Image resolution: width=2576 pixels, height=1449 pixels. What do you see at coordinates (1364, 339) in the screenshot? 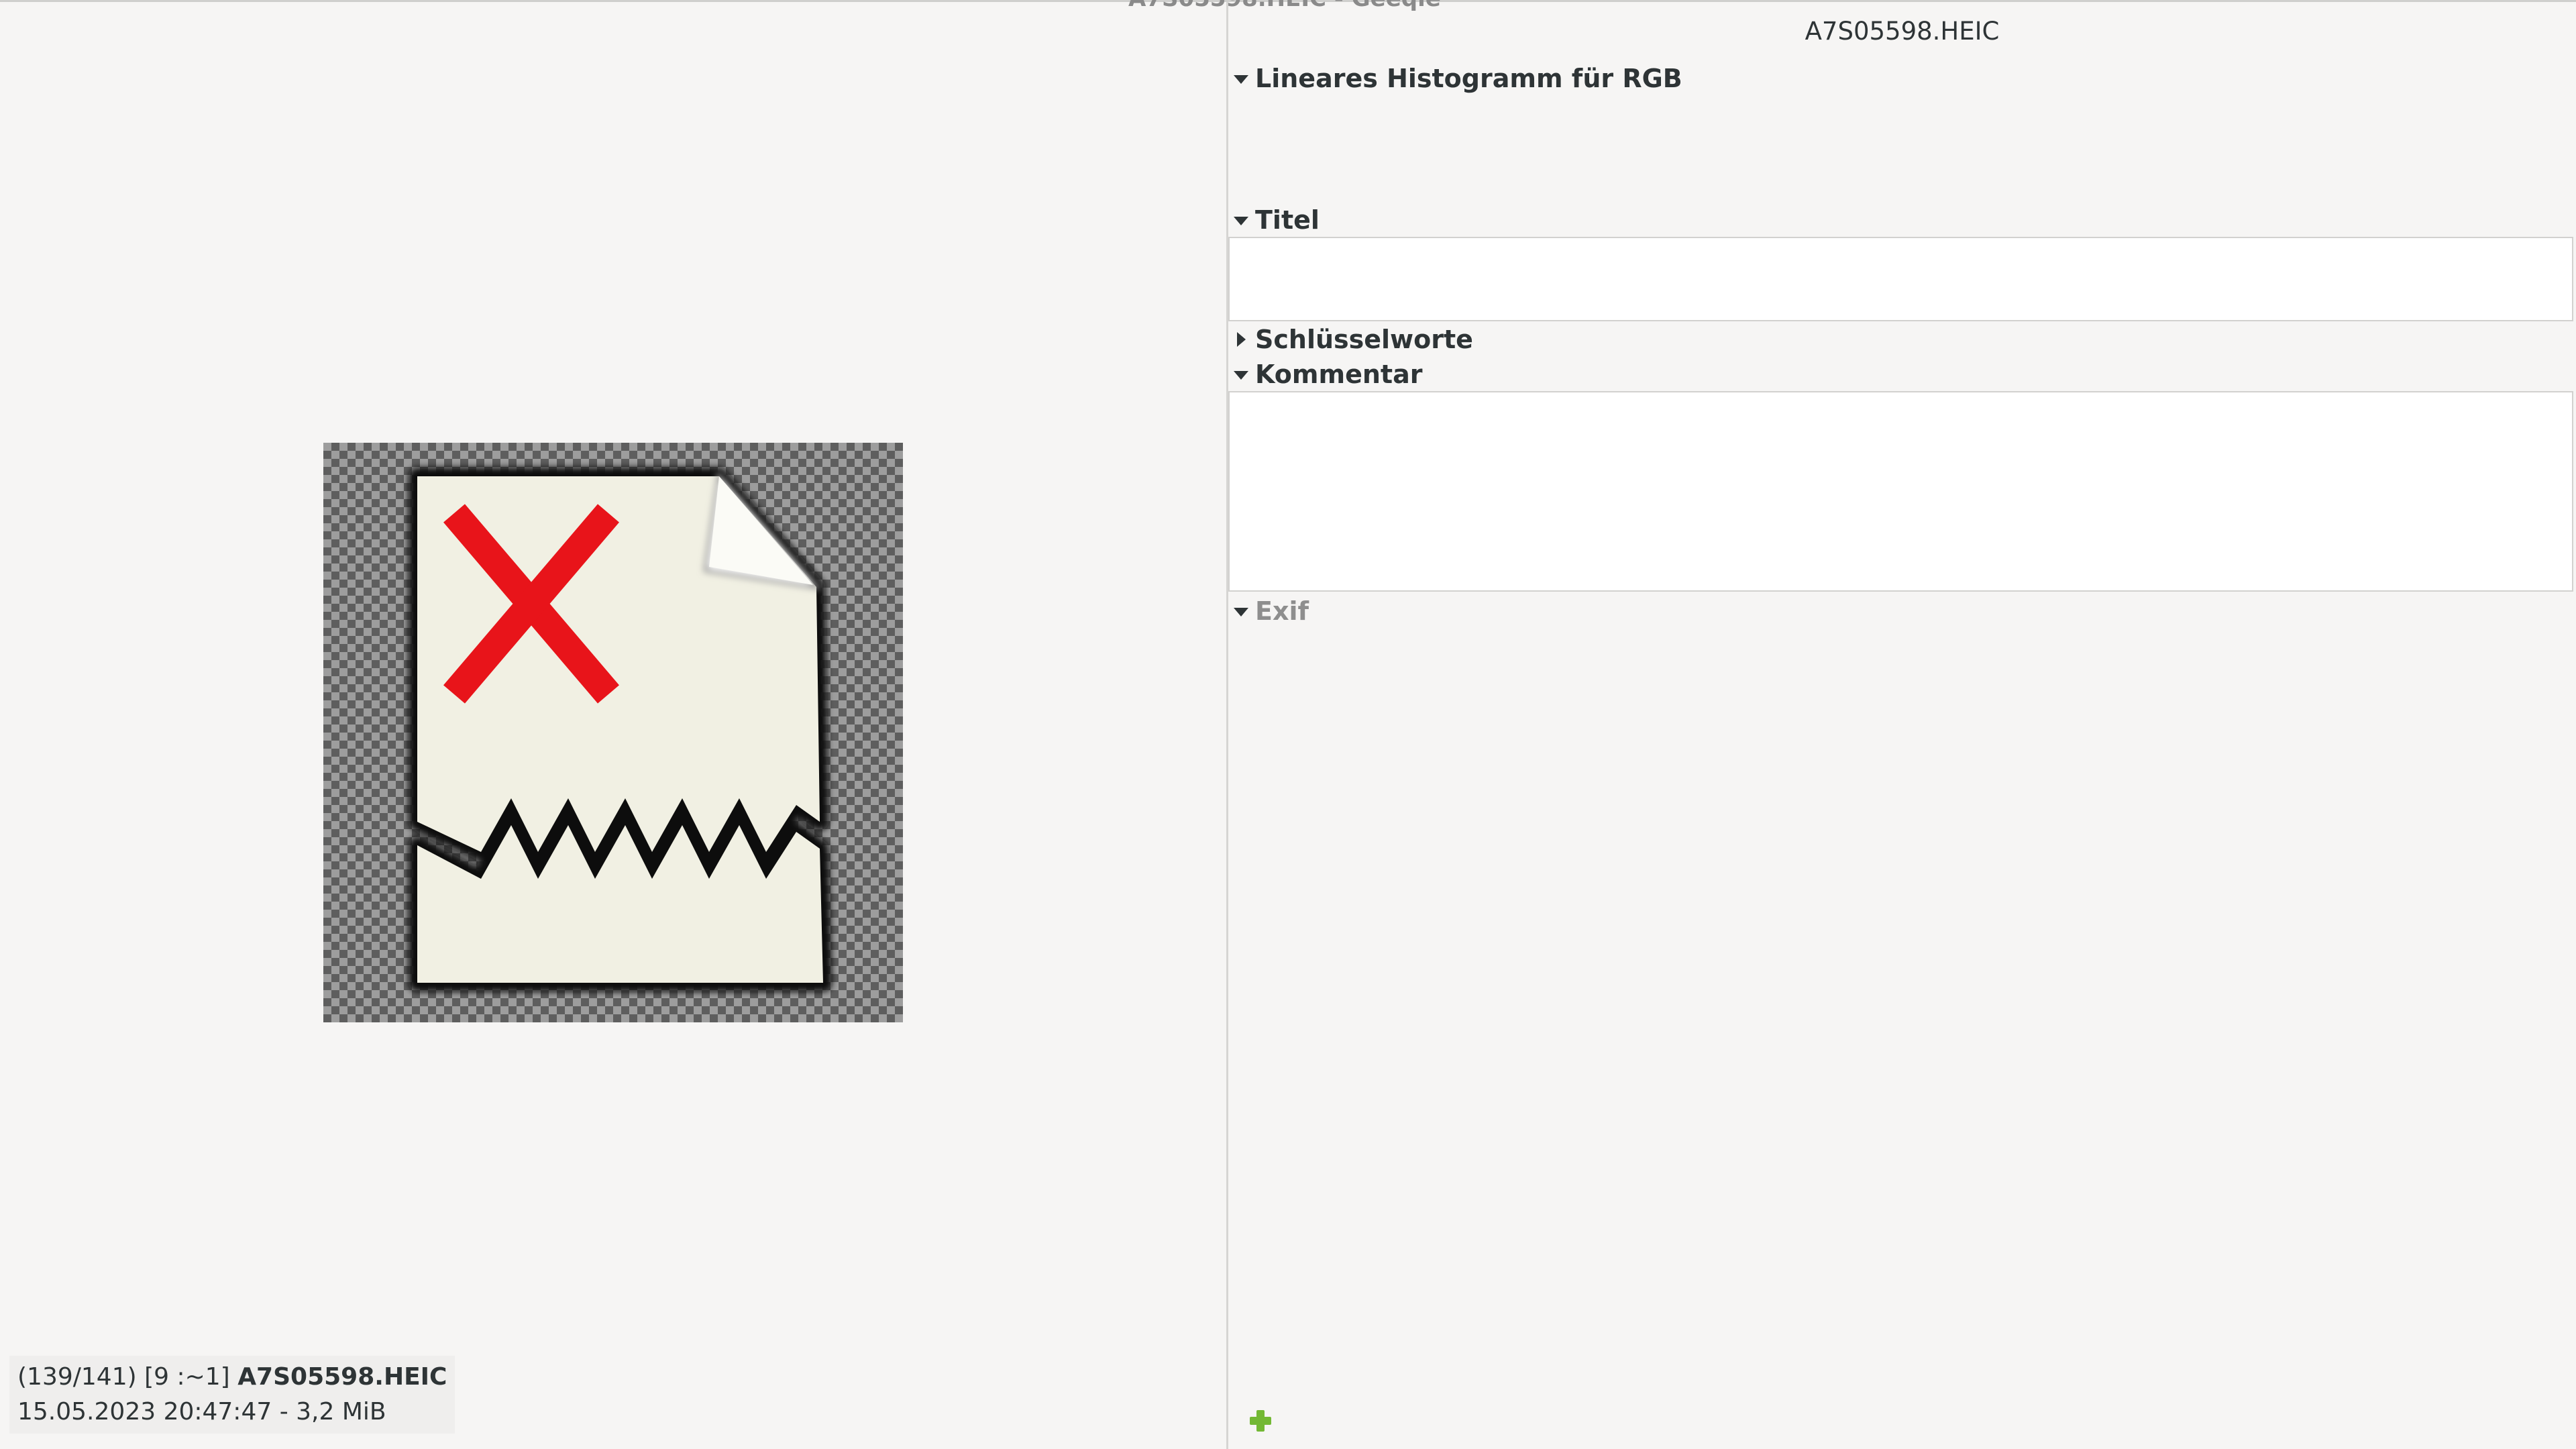
I see `keywords-label: Schlüsselworte` at bounding box center [1364, 339].